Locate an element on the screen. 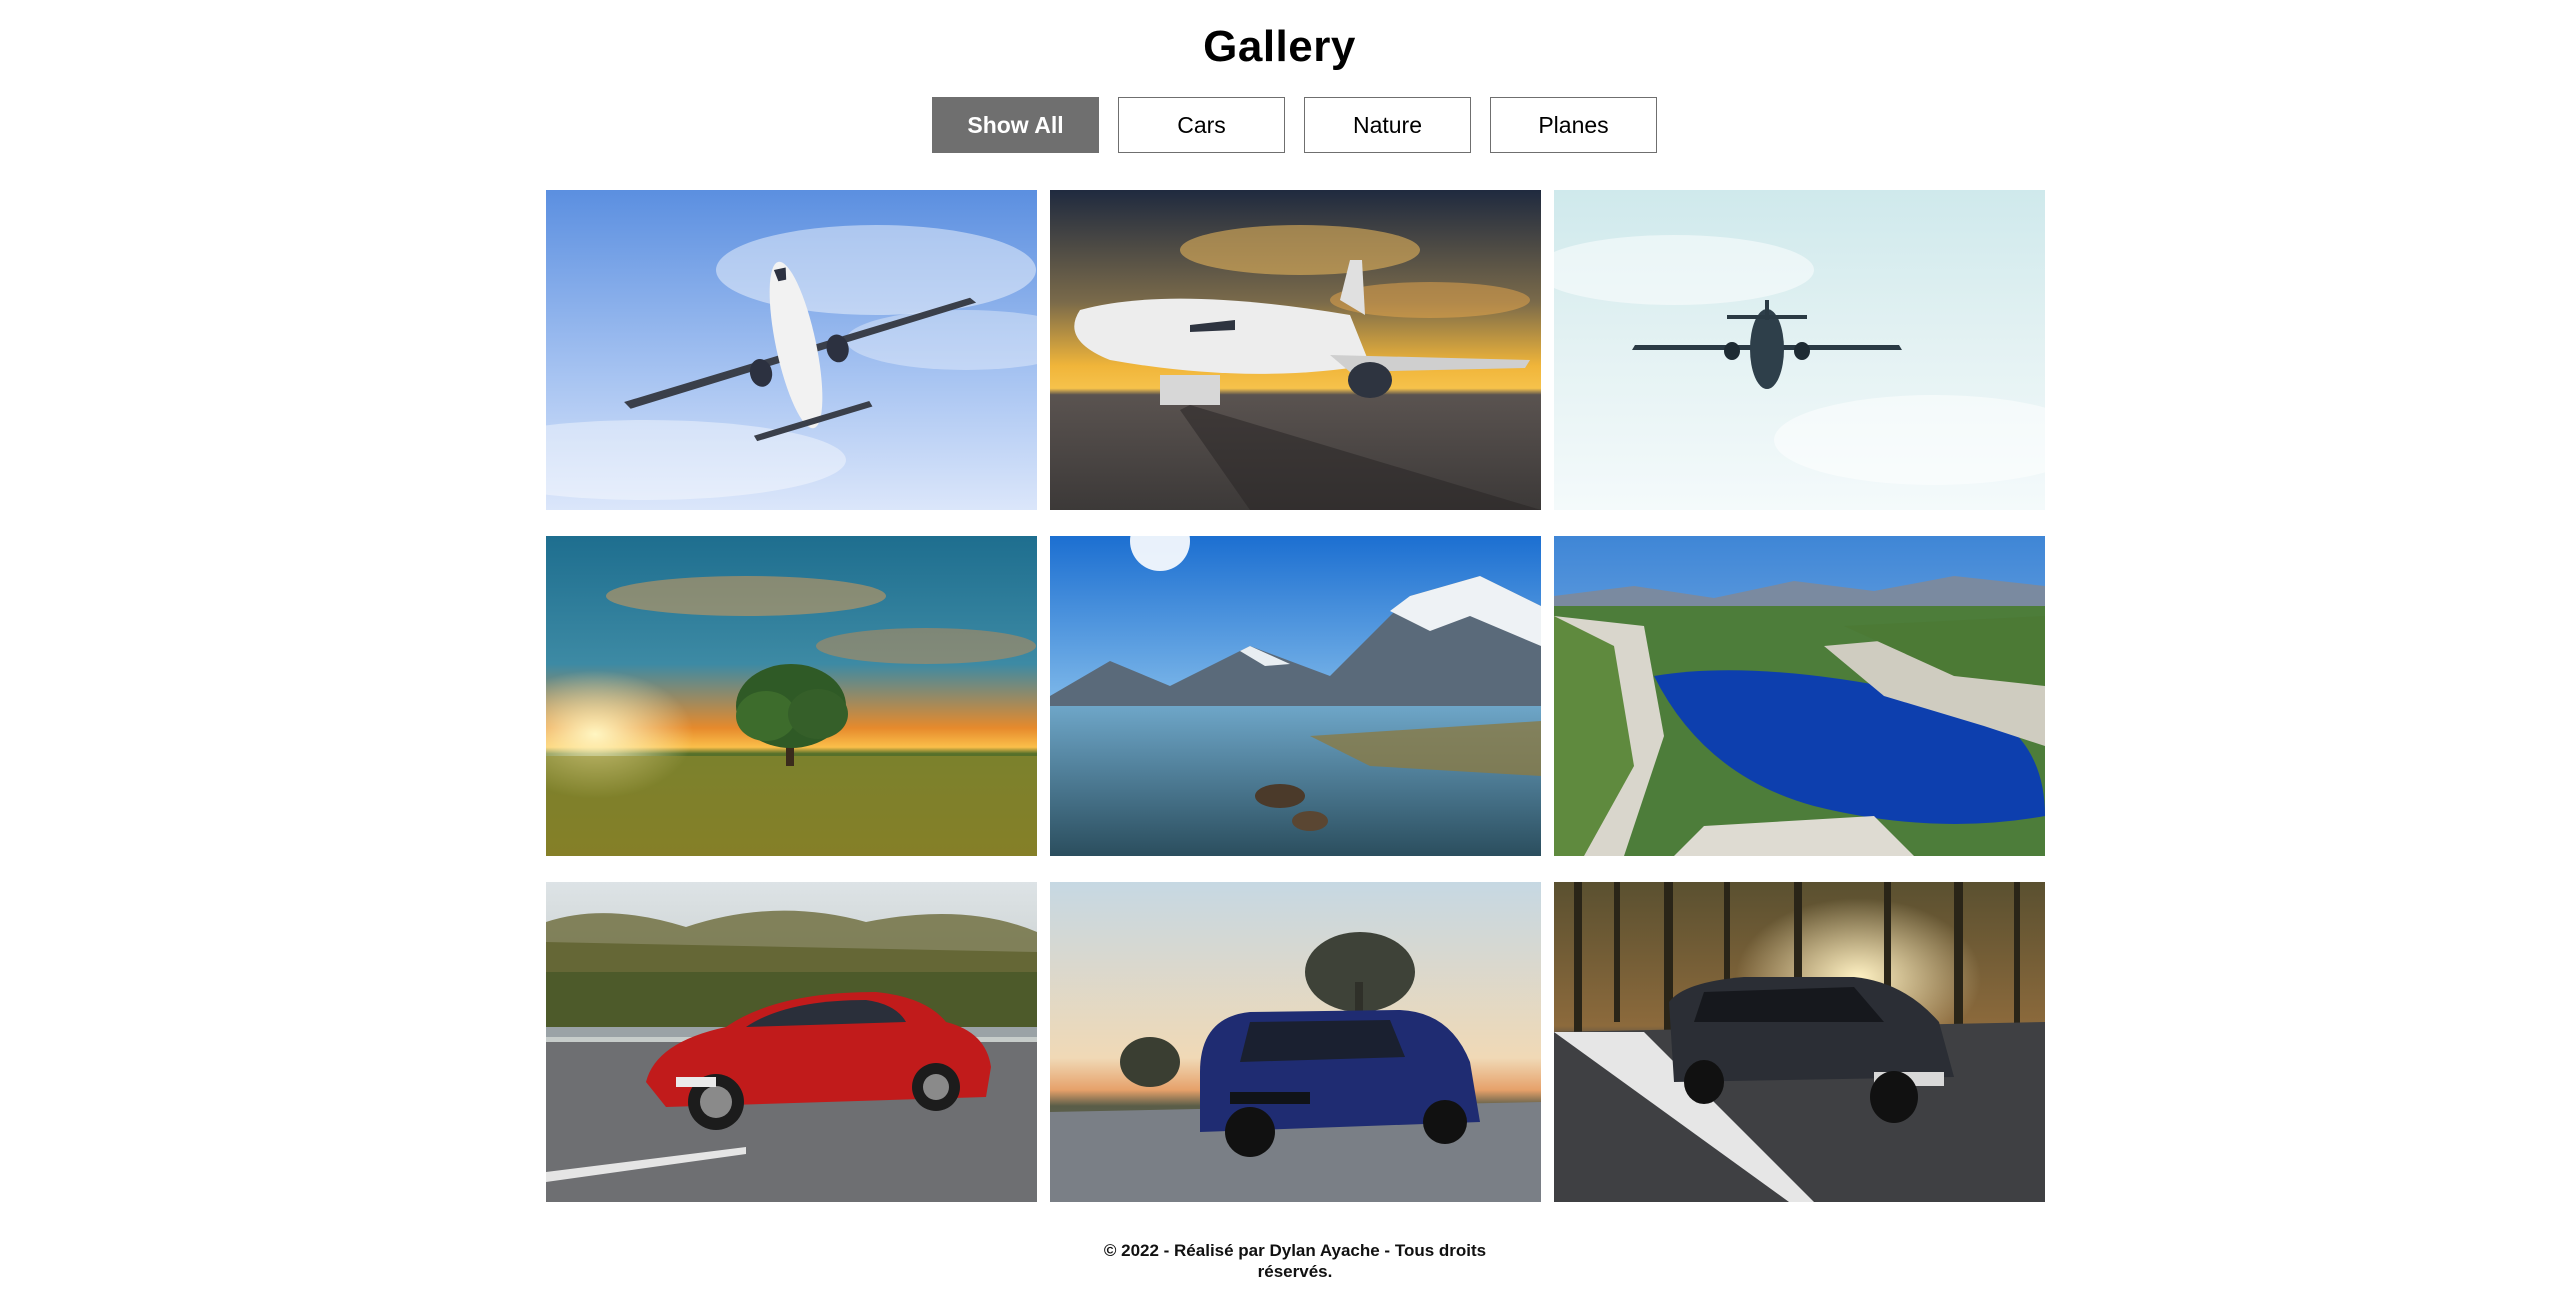 This screenshot has width=2559, height=1311. gallery-image-red-car is located at coordinates (791, 1042).